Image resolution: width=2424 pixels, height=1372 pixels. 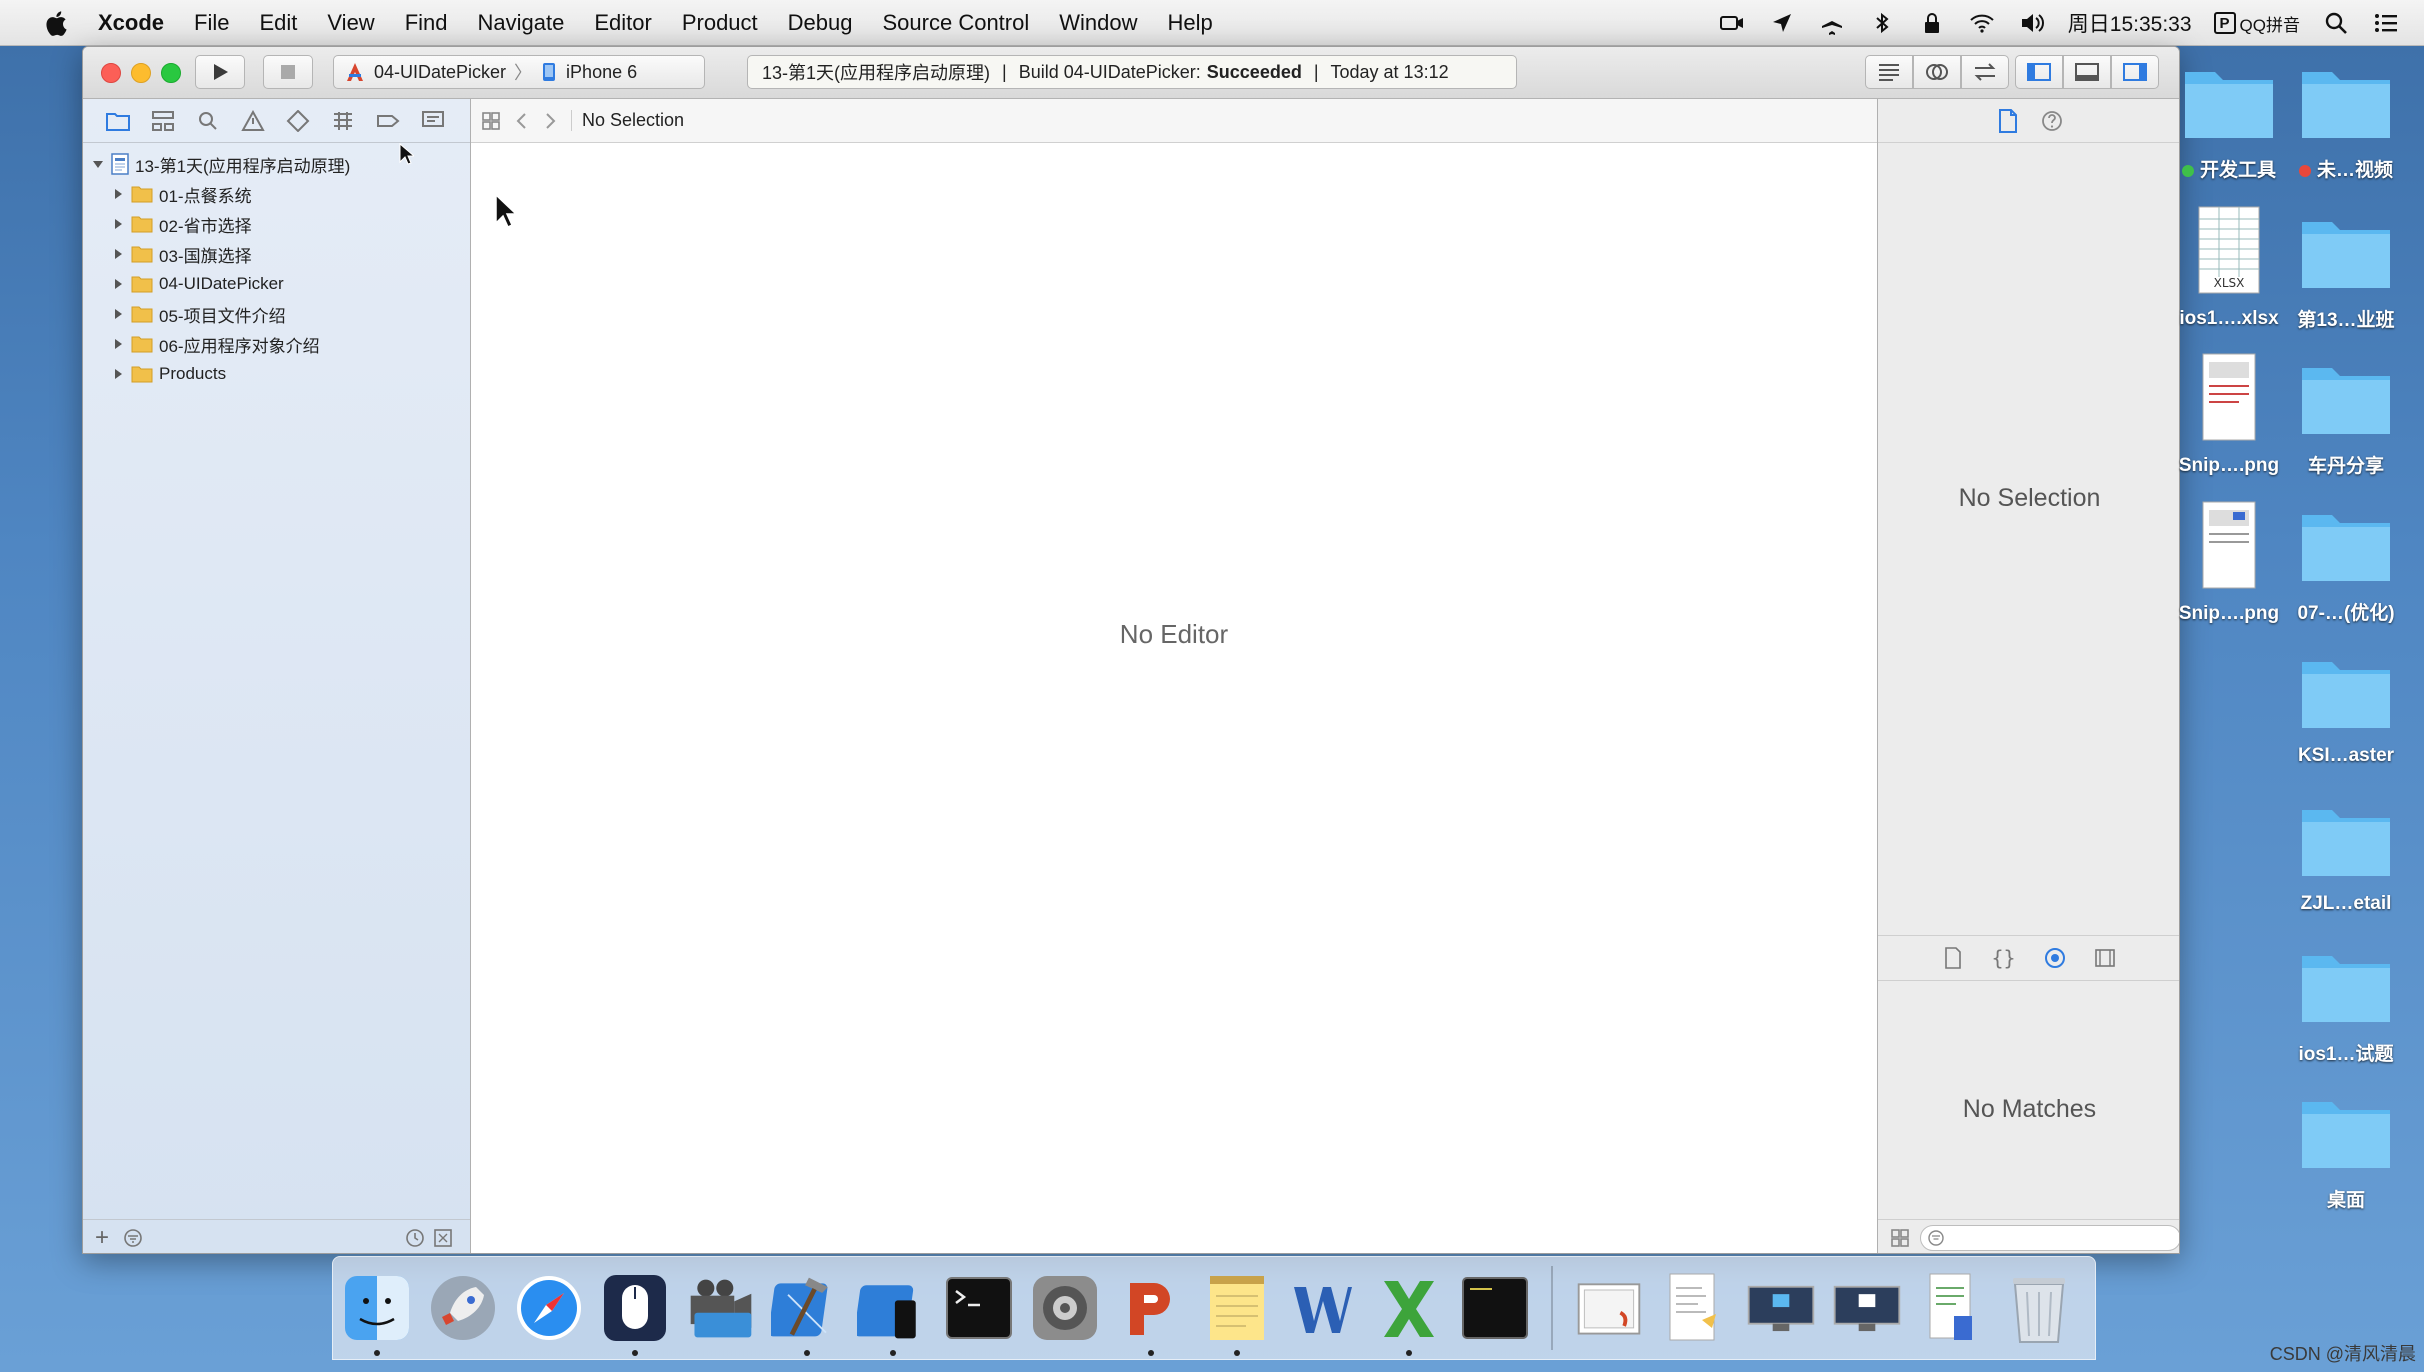 I want to click on desktop-folder: ZJL…etail, so click(x=2346, y=857).